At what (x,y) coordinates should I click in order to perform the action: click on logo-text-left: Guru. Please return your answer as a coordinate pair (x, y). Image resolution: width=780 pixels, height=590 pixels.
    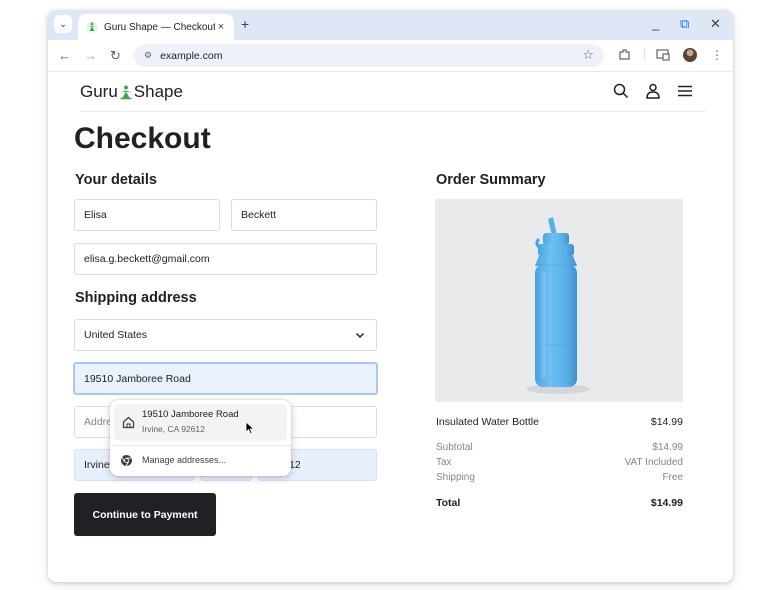
    Looking at the image, I should click on (99, 91).